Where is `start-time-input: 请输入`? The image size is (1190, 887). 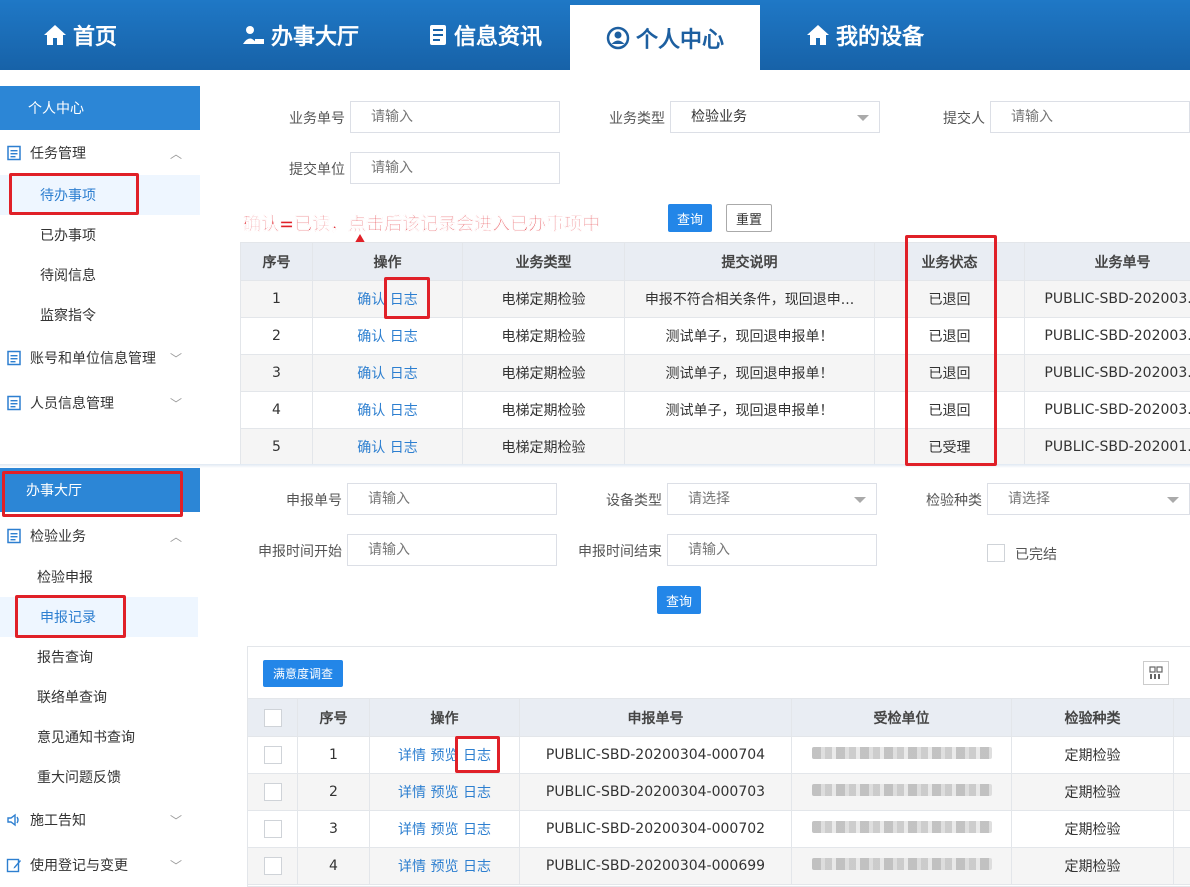
start-time-input: 请输入 is located at coordinates (452, 550).